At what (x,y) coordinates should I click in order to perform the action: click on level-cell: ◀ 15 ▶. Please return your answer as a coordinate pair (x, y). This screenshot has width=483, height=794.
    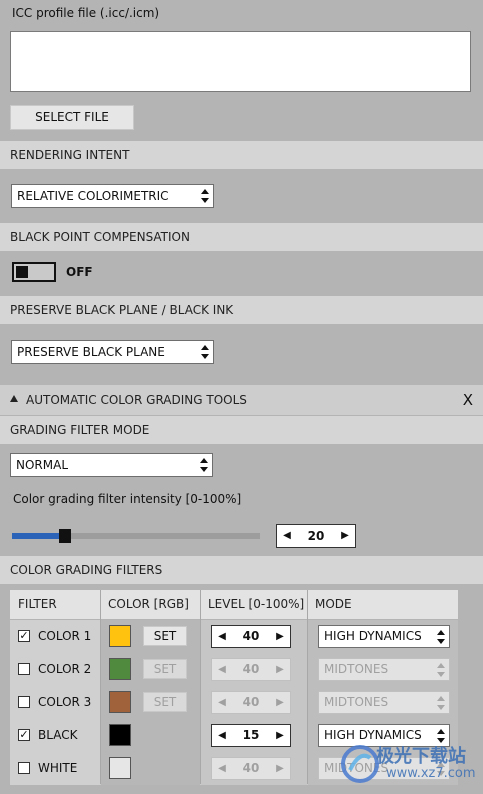
    Looking at the image, I should click on (254, 735).